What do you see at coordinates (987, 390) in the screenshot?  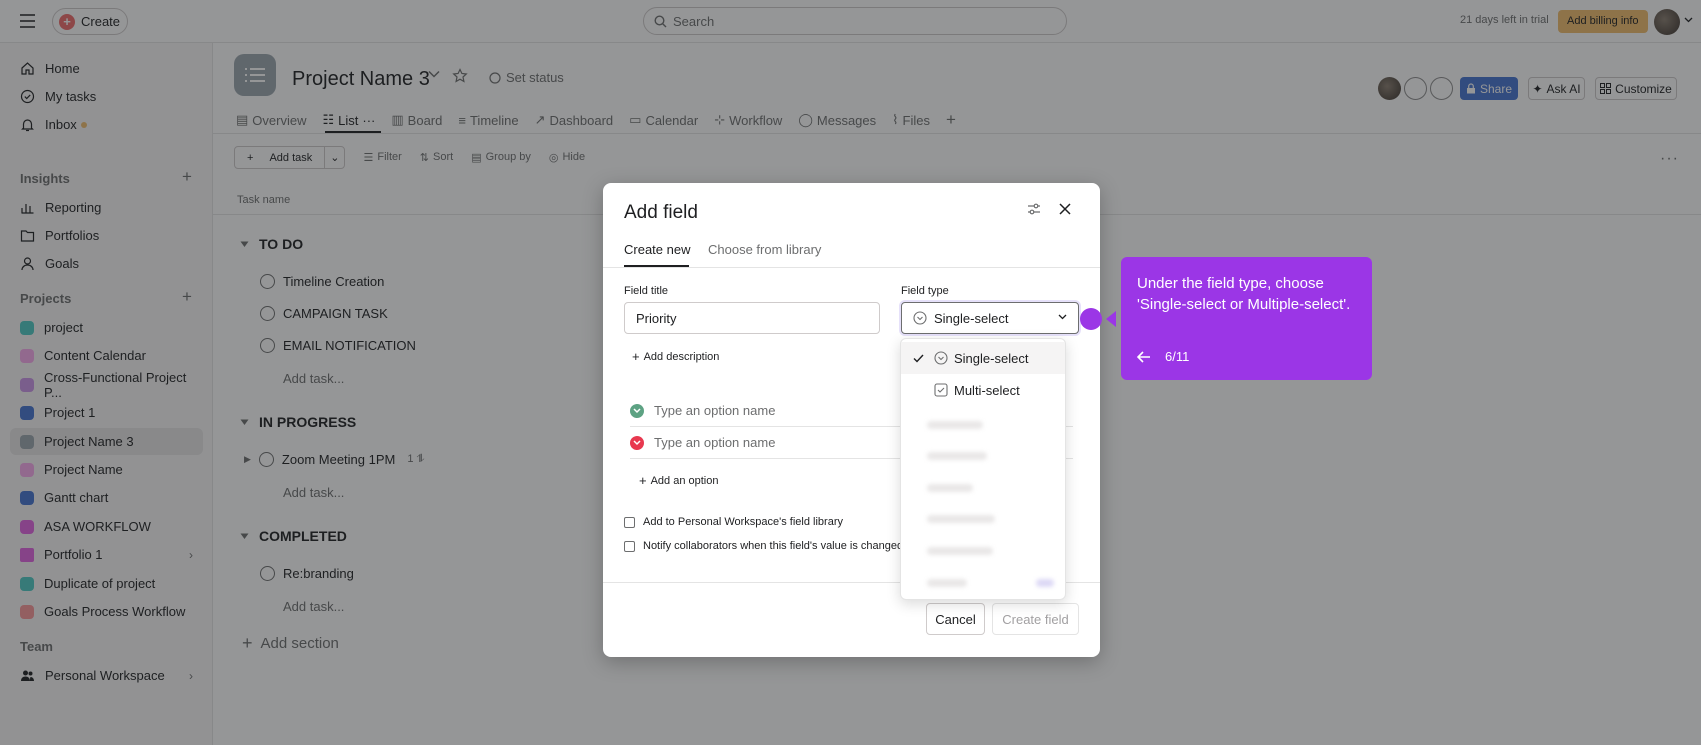 I see `dropdown-item-label: Multi-select` at bounding box center [987, 390].